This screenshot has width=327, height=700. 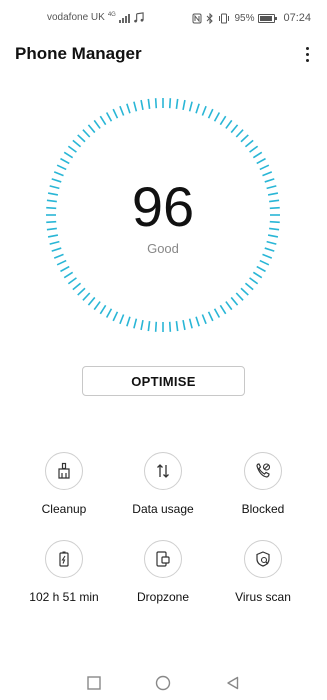 I want to click on battery-icon, so click(x=268, y=18).